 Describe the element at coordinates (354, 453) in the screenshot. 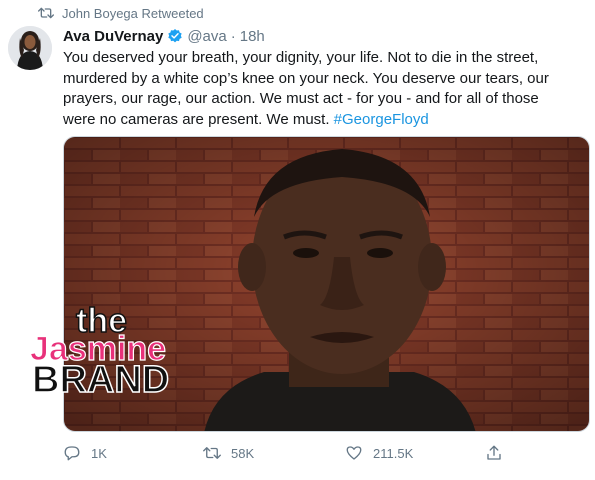

I see `heart-icon` at that location.